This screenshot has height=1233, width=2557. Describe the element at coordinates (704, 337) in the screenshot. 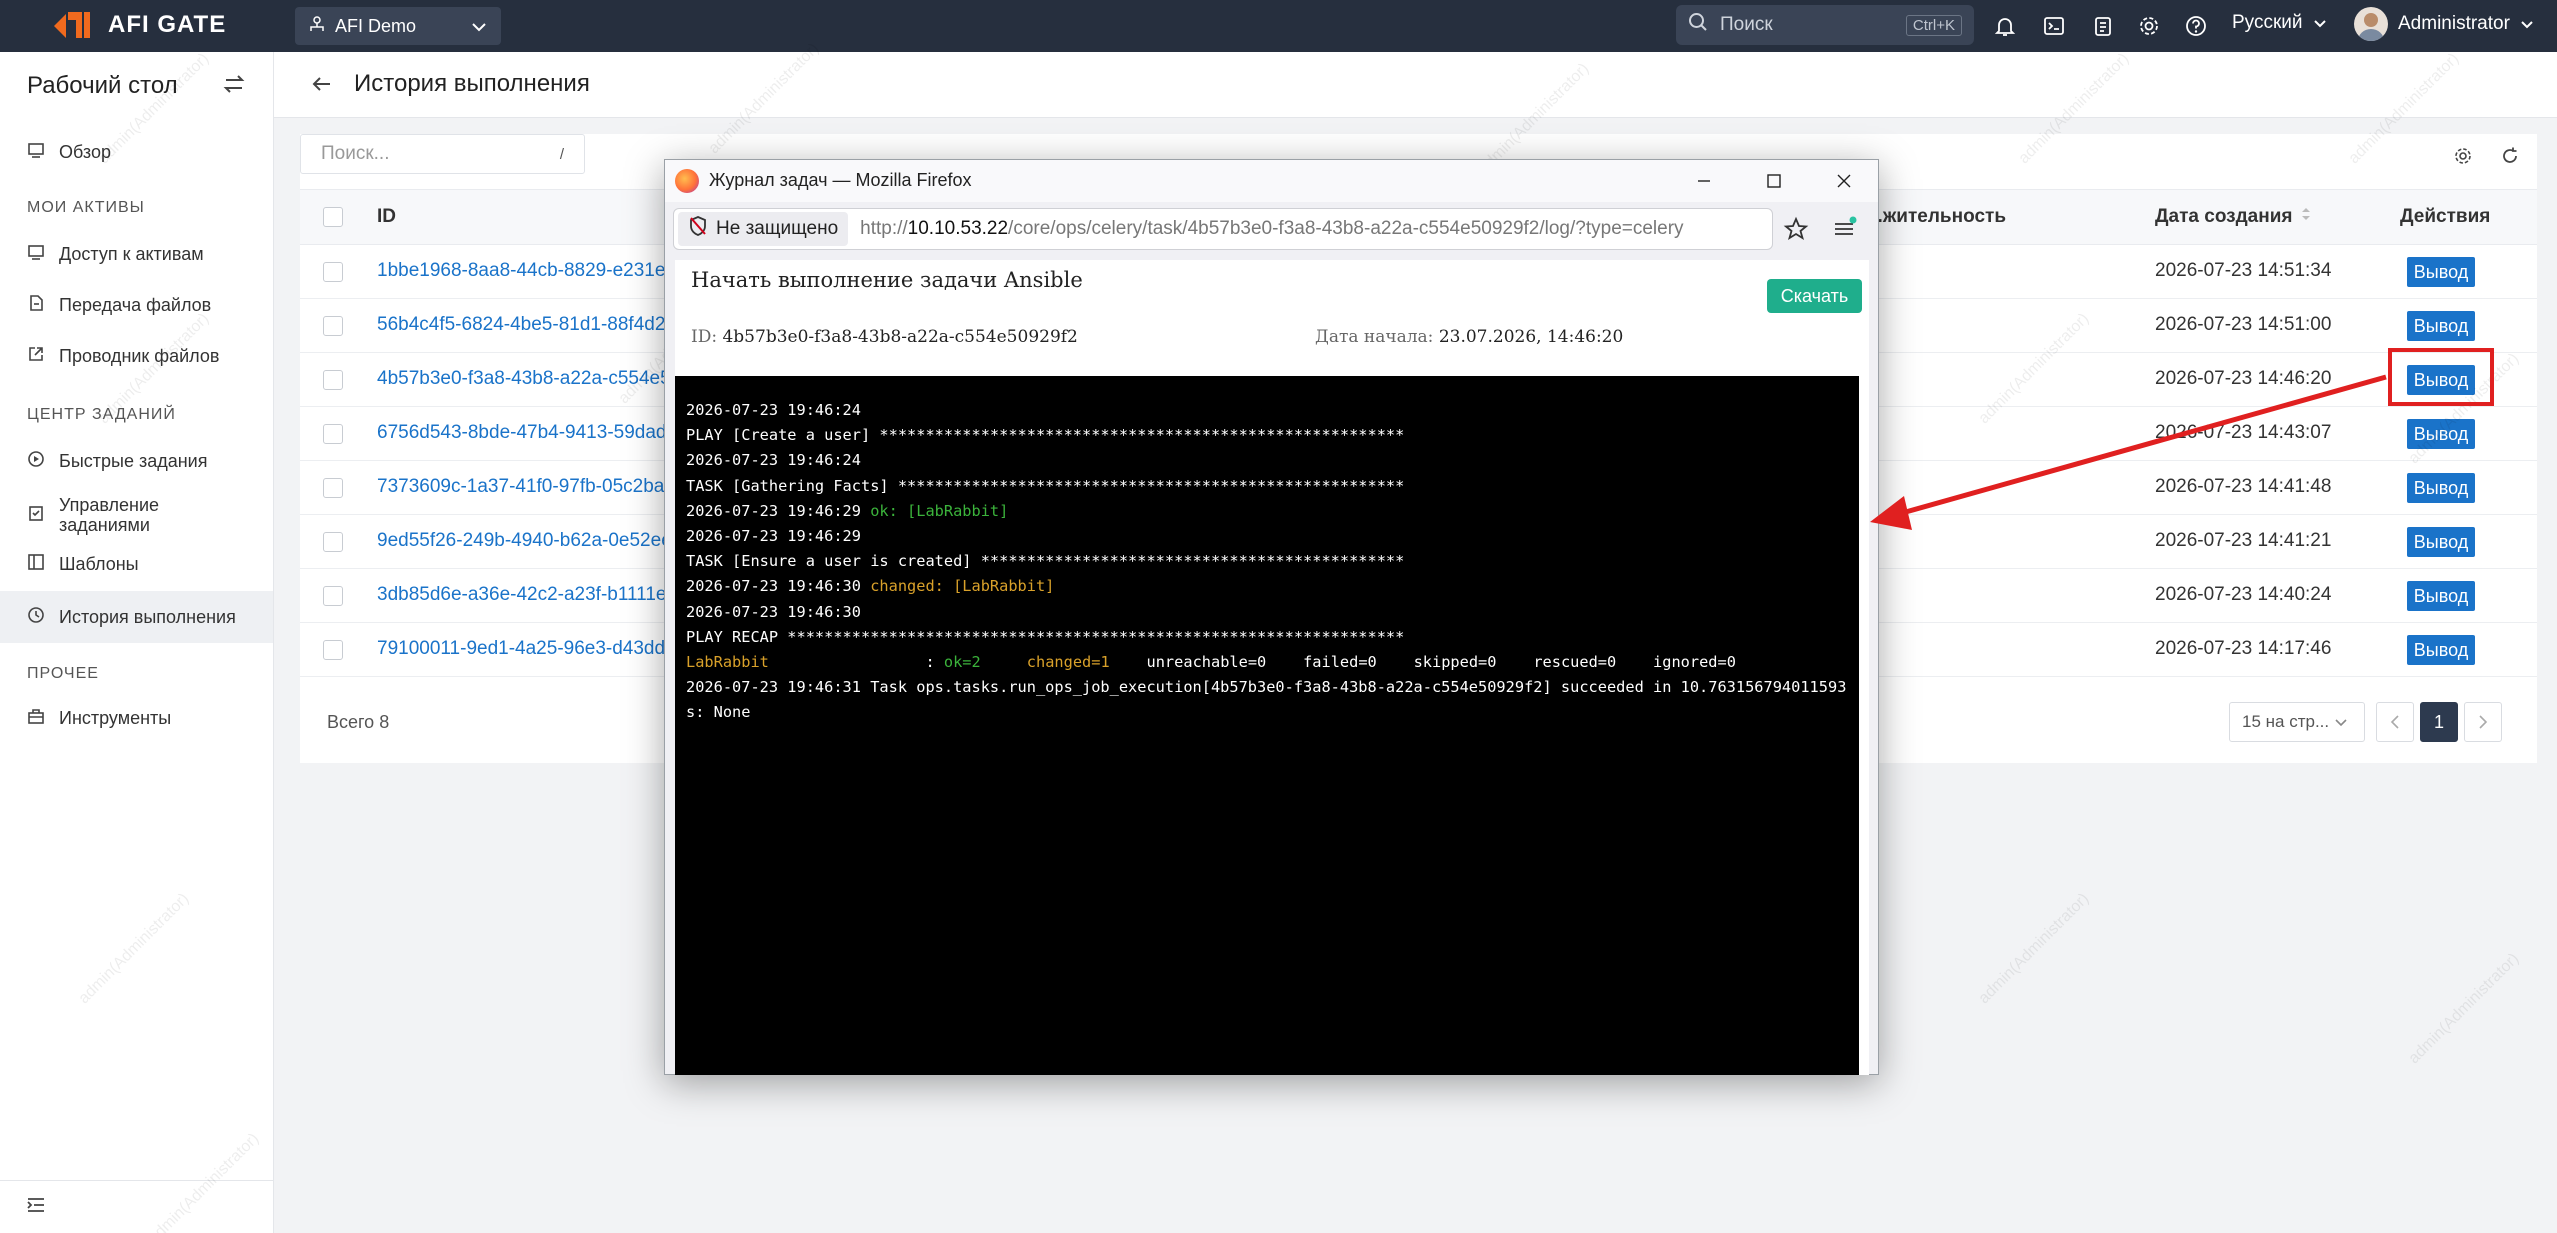

I see `log-id-label: ID:` at that location.